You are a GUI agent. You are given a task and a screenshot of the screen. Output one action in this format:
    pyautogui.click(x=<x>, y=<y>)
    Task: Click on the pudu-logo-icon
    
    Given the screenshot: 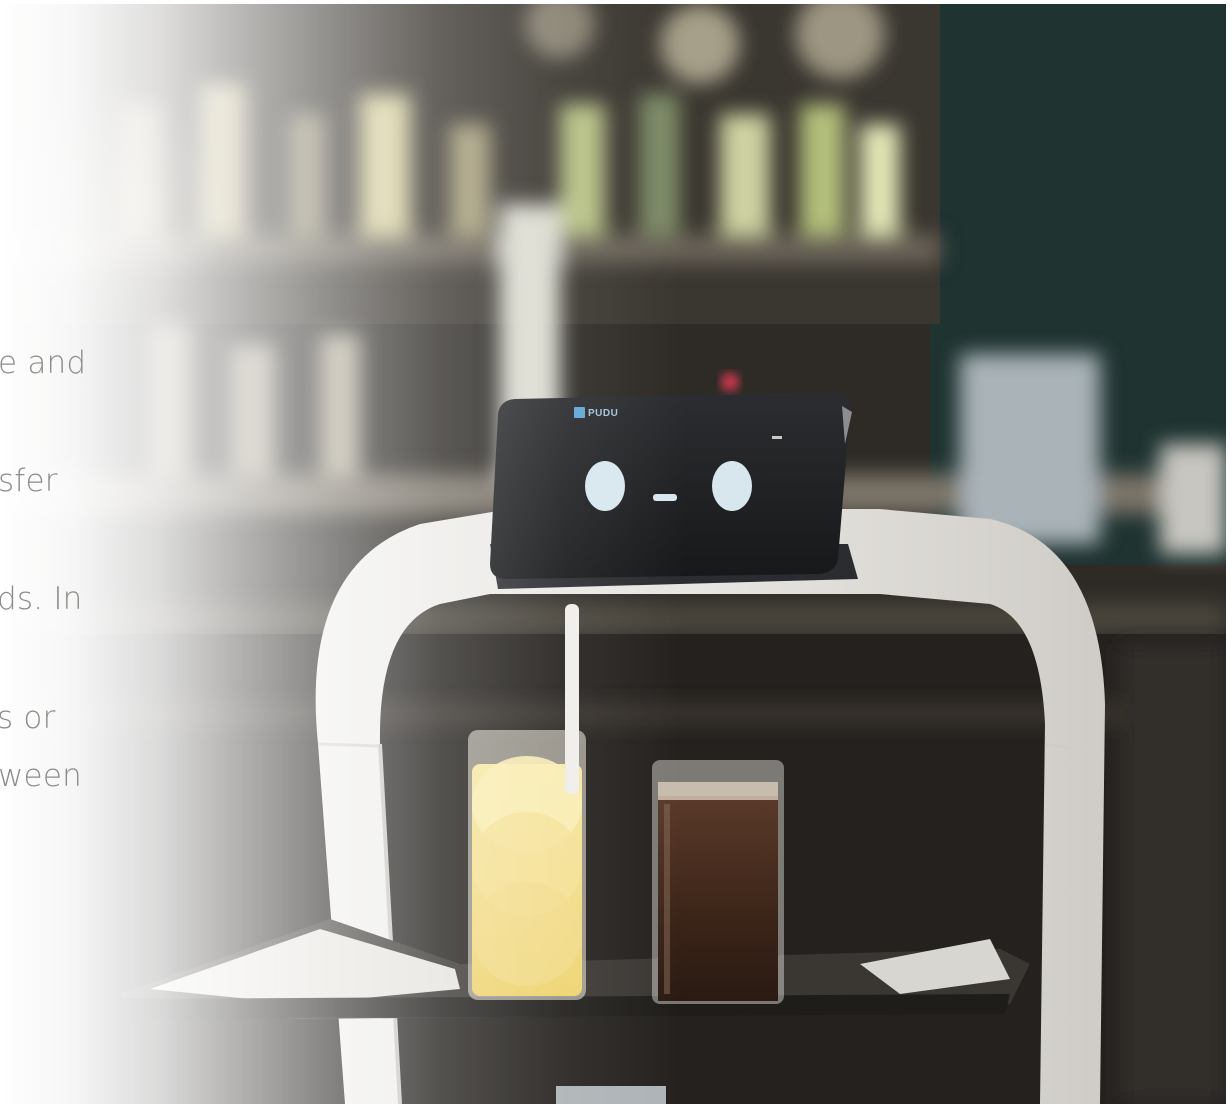 What is the action you would take?
    pyautogui.click(x=579, y=412)
    